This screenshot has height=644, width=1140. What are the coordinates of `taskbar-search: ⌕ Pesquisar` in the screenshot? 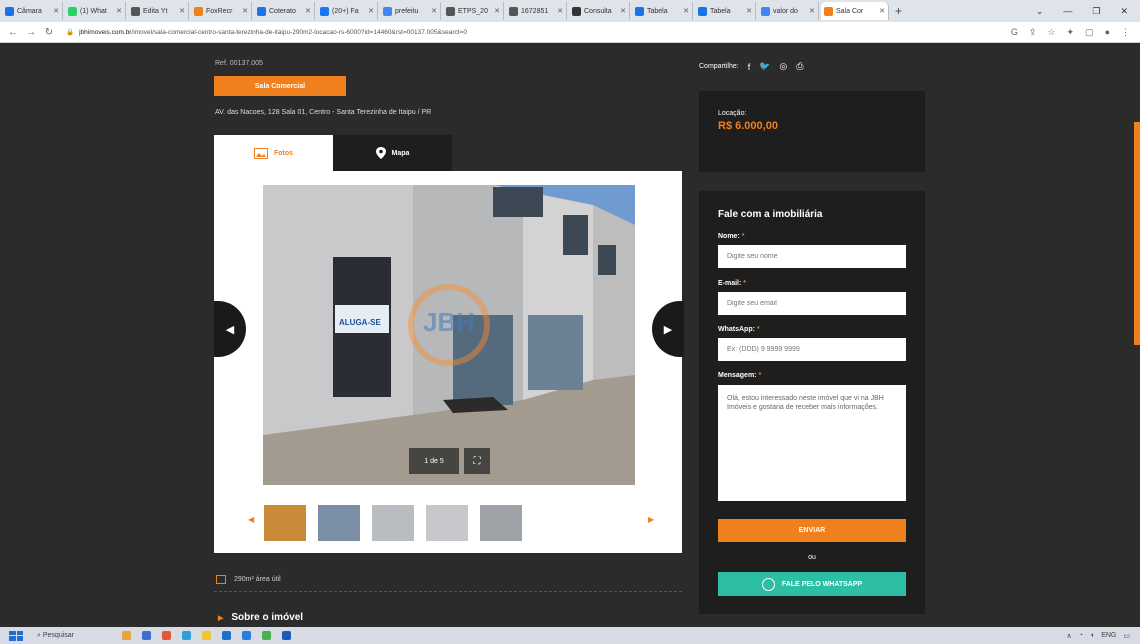 It's located at (55, 636).